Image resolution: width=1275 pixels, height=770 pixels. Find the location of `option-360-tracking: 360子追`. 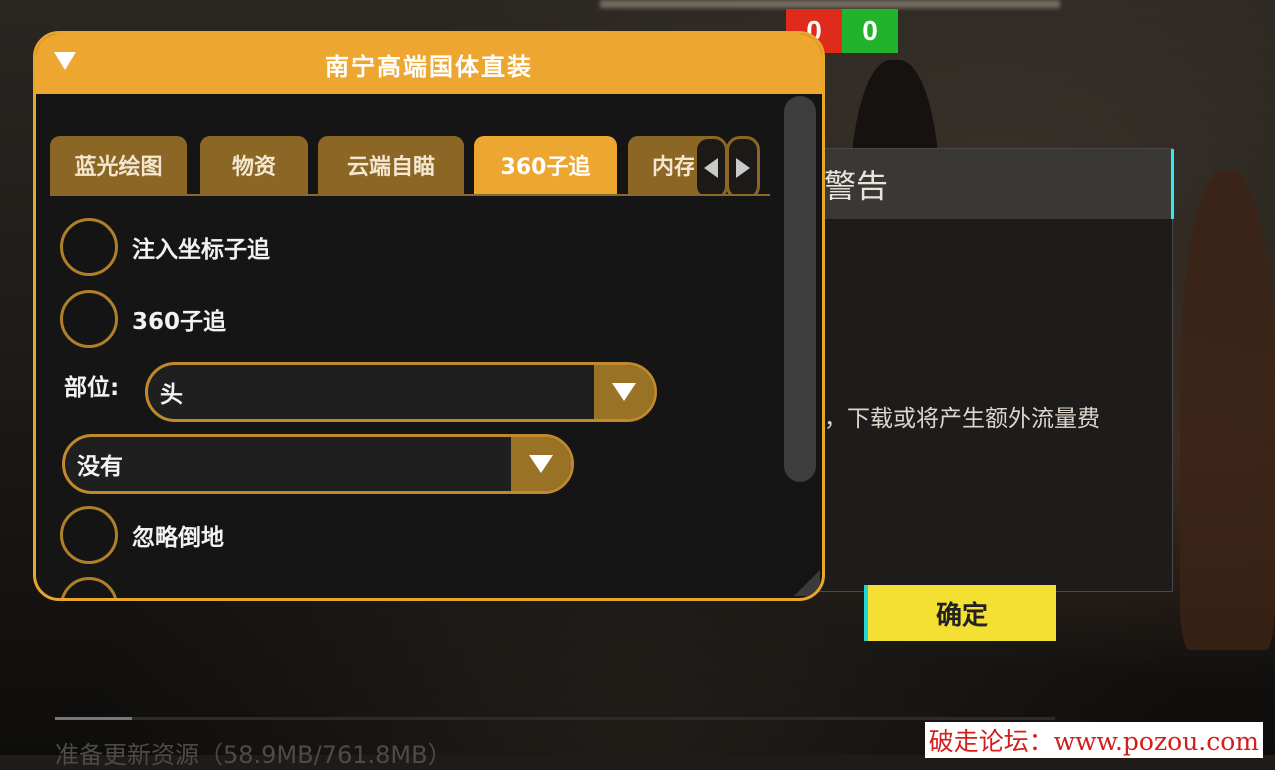

option-360-tracking: 360子追 is located at coordinates (143, 319).